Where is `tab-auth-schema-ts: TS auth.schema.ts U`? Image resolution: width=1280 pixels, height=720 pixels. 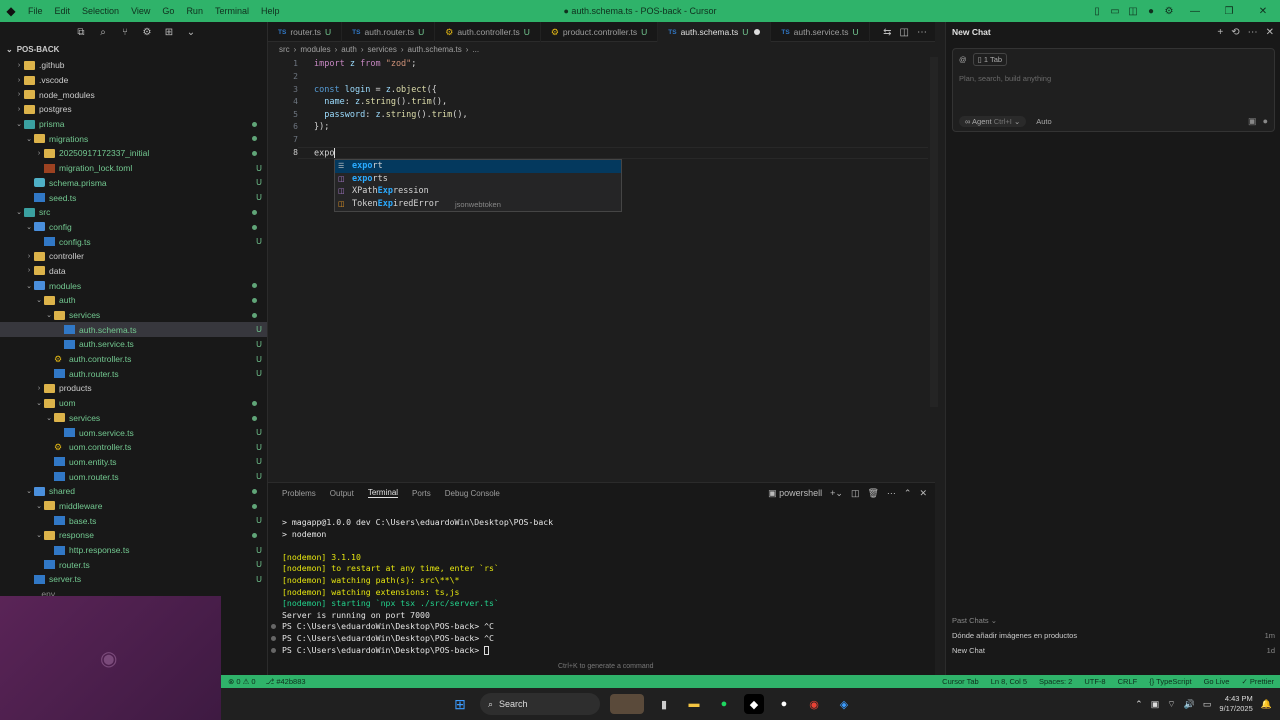 tab-auth-schema-ts: TS auth.schema.ts U is located at coordinates (715, 32).